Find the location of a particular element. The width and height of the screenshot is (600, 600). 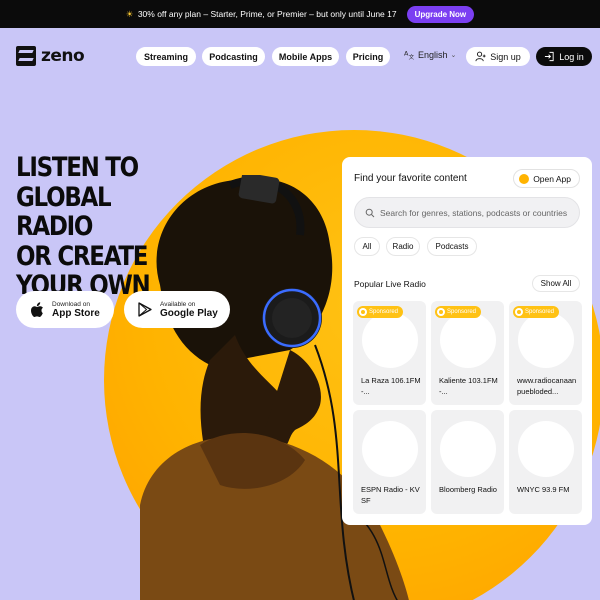

search-box is located at coordinates (467, 212).